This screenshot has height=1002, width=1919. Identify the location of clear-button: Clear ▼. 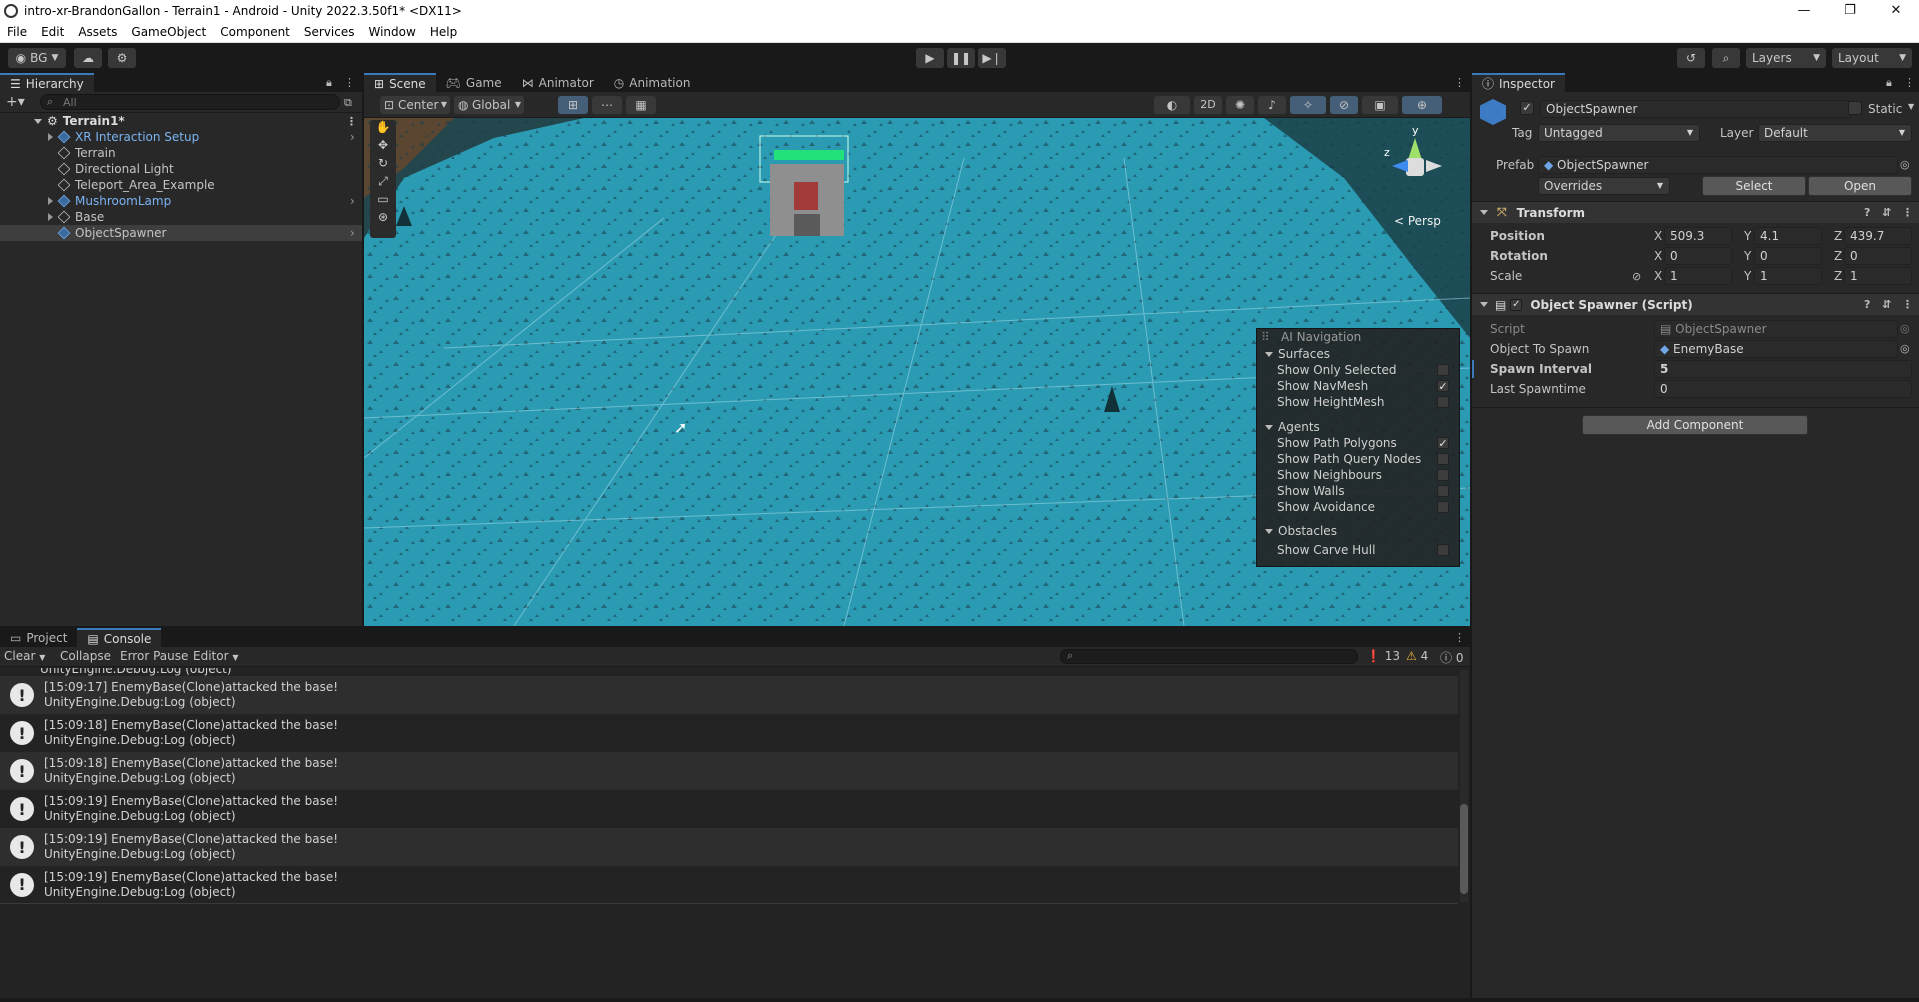
(24, 656).